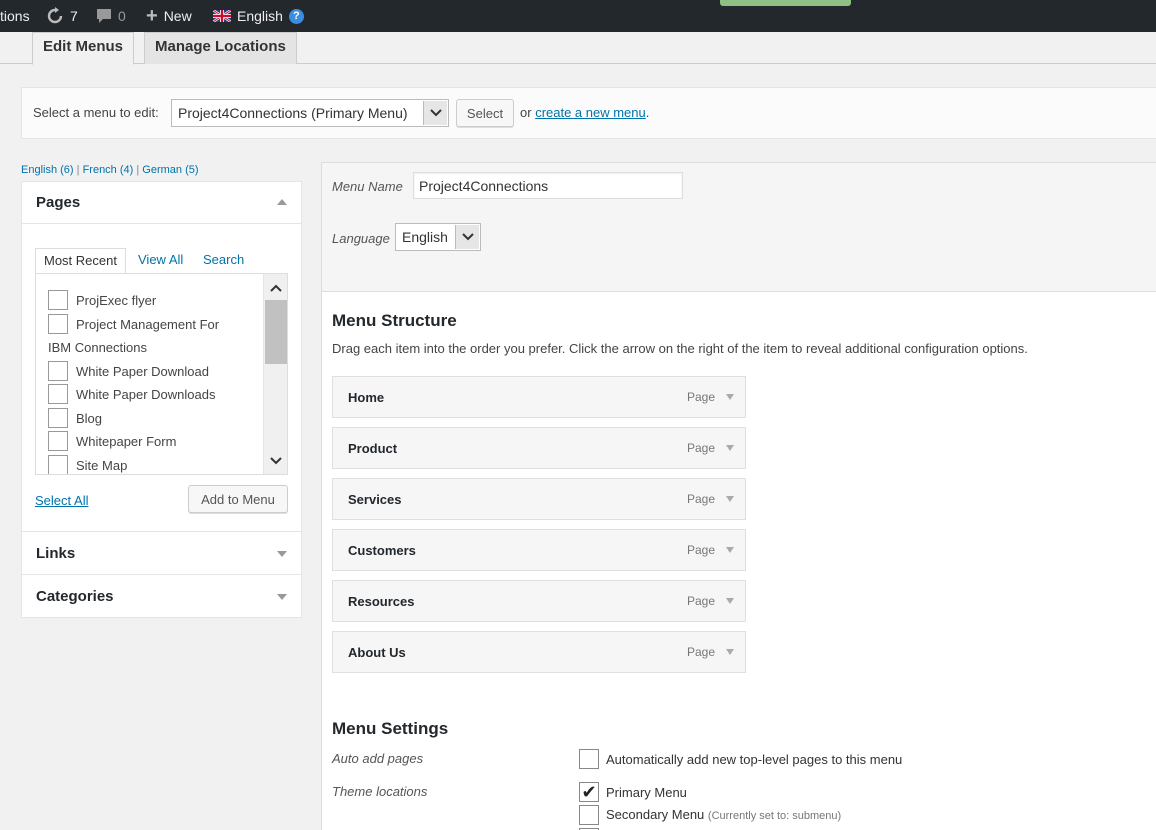 The width and height of the screenshot is (1156, 830). I want to click on list-item: ProjExec flyer, so click(102, 300).